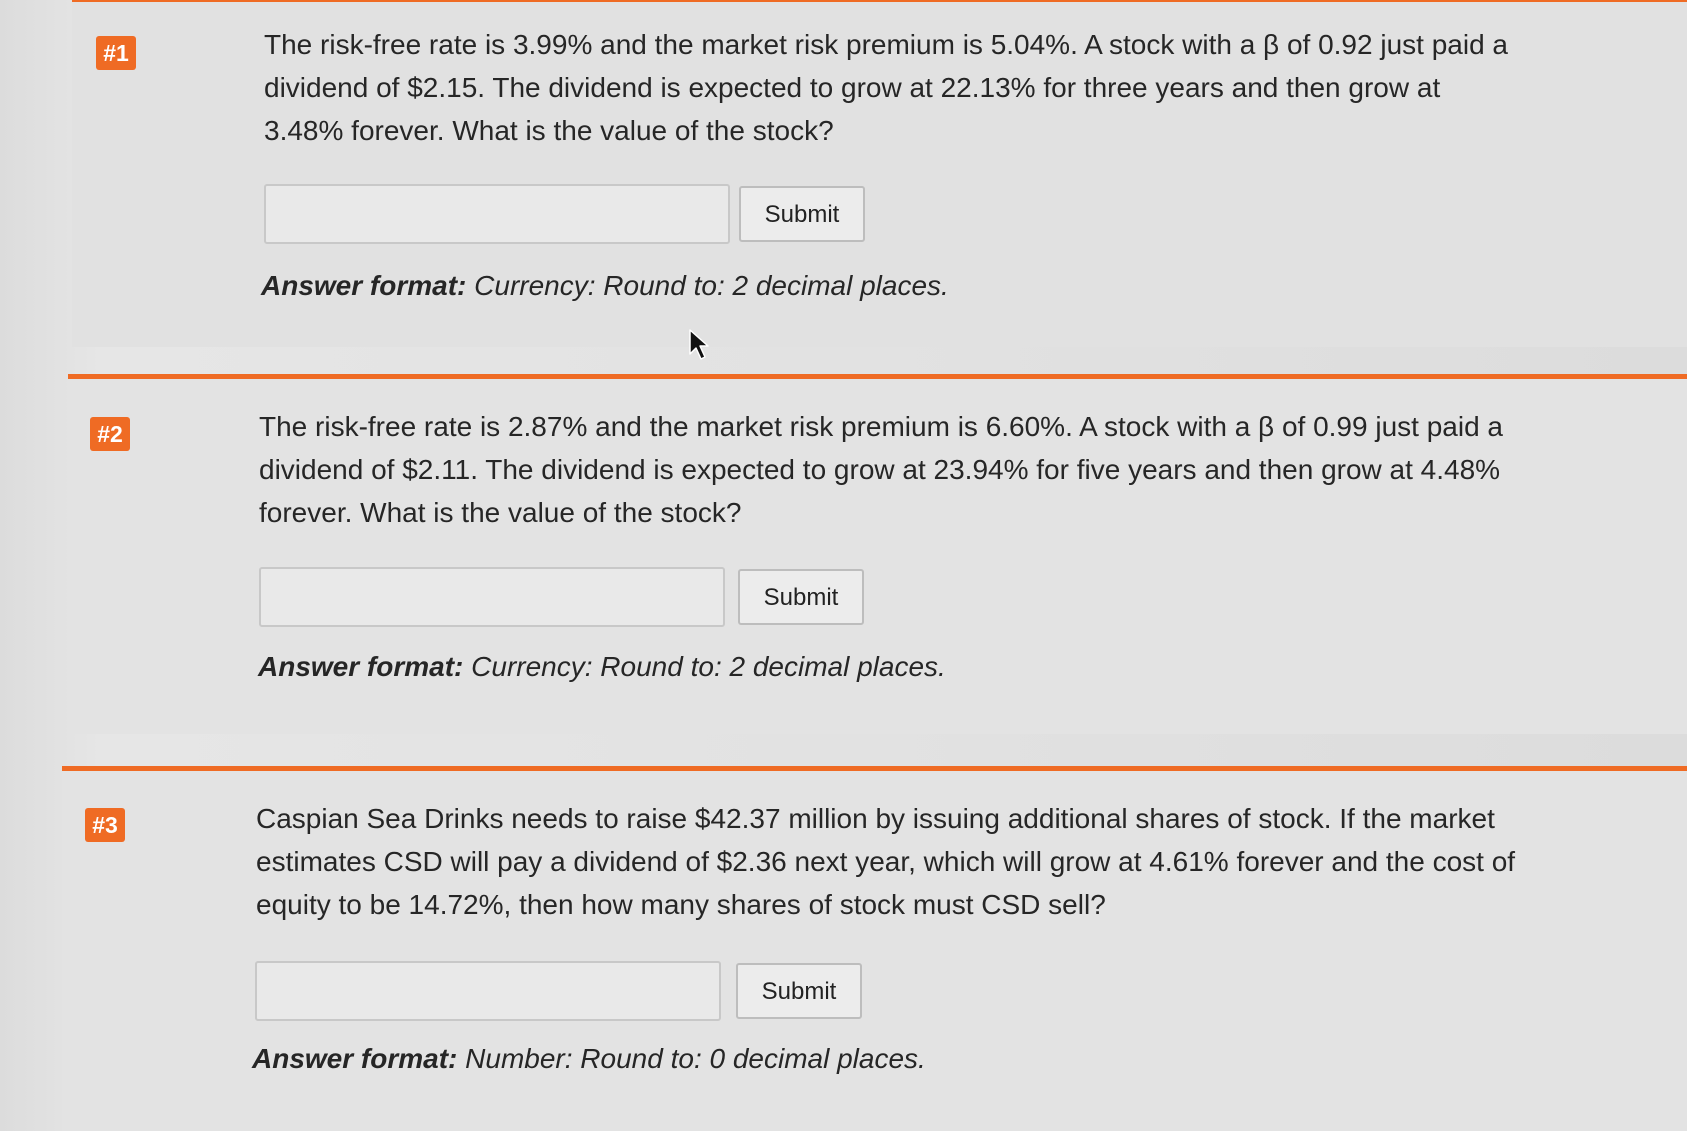  What do you see at coordinates (695, 1058) in the screenshot?
I see `answer-format-value: Number: Round to: 0 decimal places.` at bounding box center [695, 1058].